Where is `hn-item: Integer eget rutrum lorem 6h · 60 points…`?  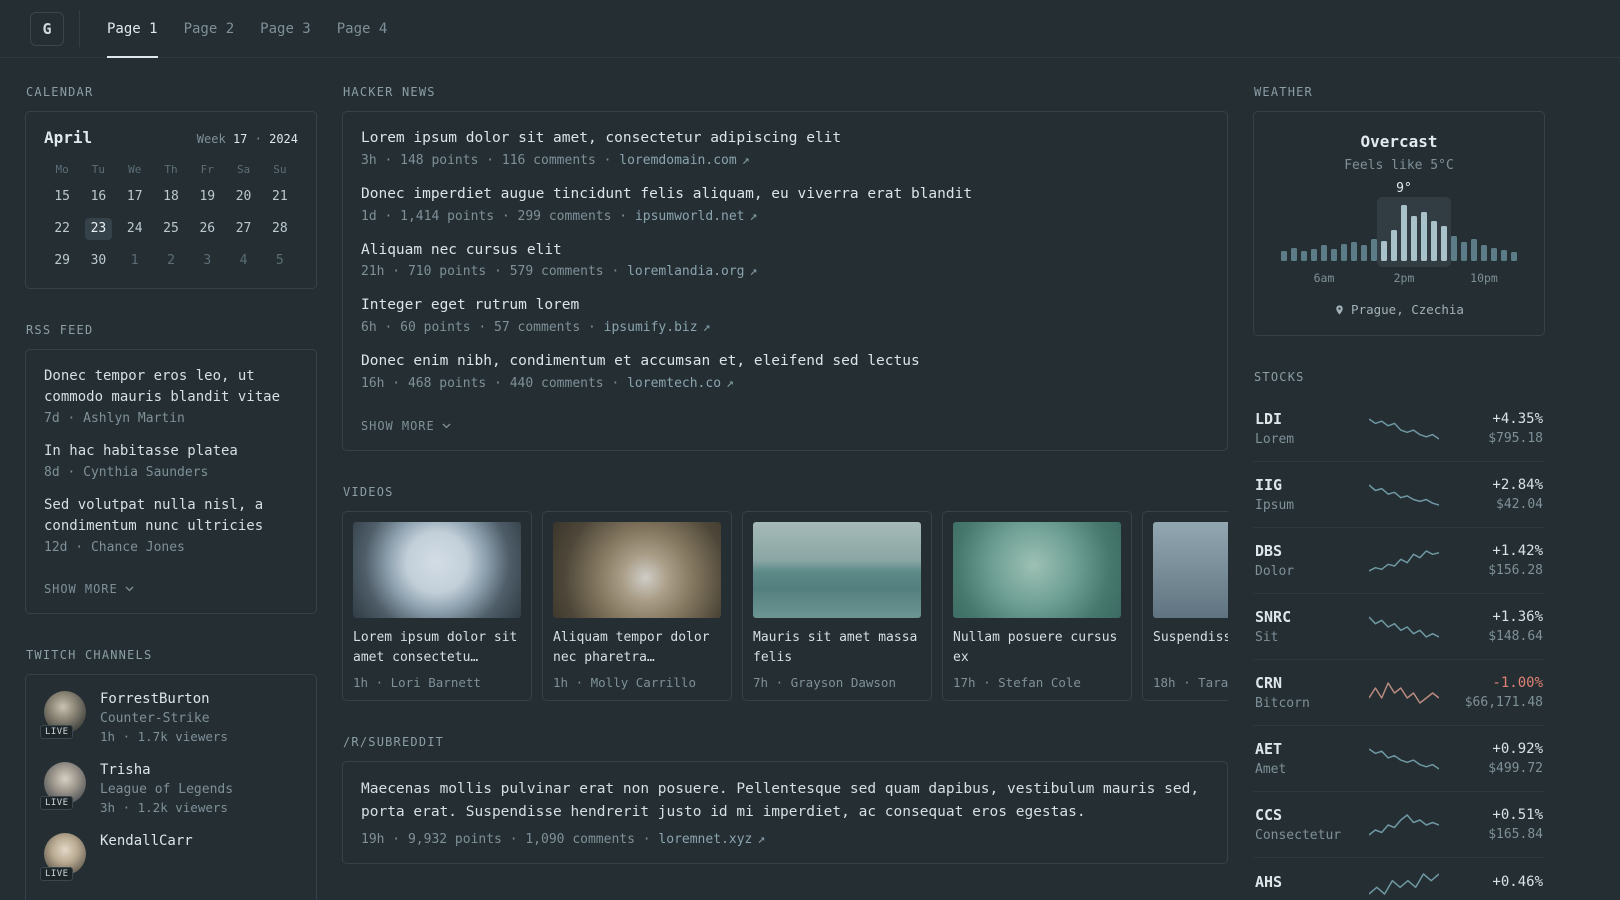
hn-item: Integer eget rutrum lorem 6h · 60 points… is located at coordinates (785, 315).